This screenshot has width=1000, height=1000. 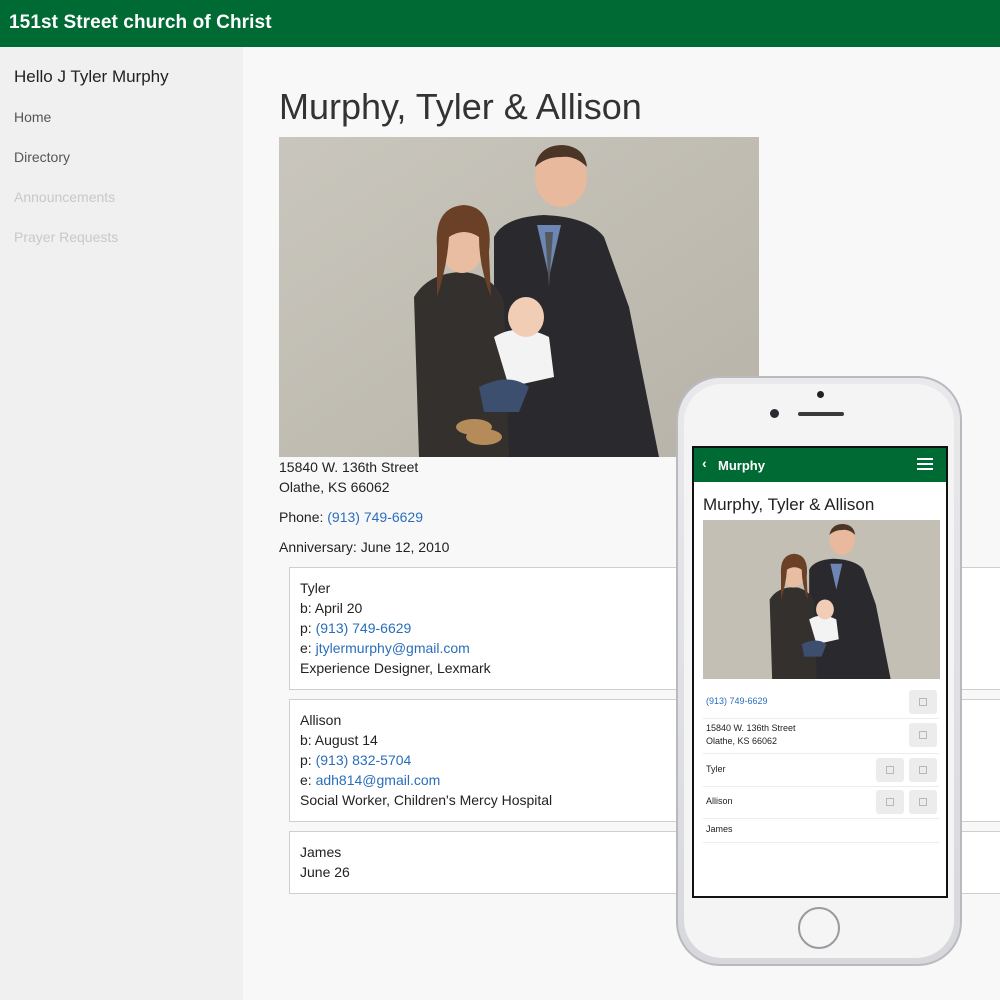 I want to click on sidebar-item-directory: Directory, so click(x=42, y=157).